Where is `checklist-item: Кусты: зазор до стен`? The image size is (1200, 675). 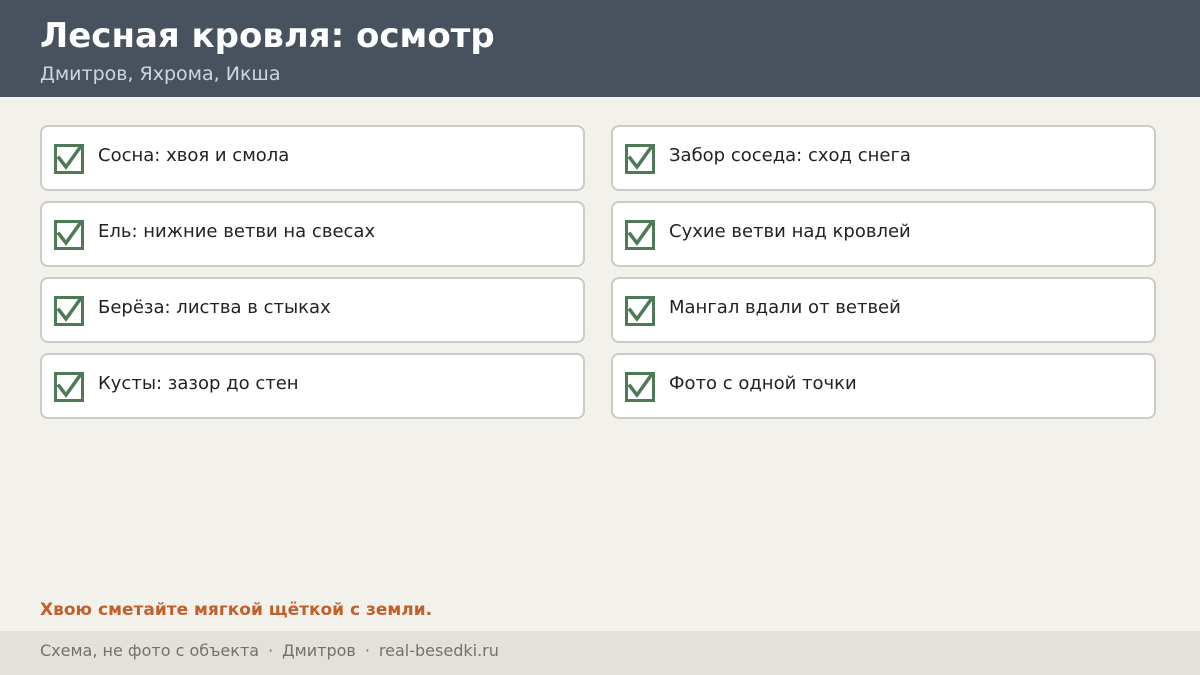 checklist-item: Кусты: зазор до стен is located at coordinates (312, 386).